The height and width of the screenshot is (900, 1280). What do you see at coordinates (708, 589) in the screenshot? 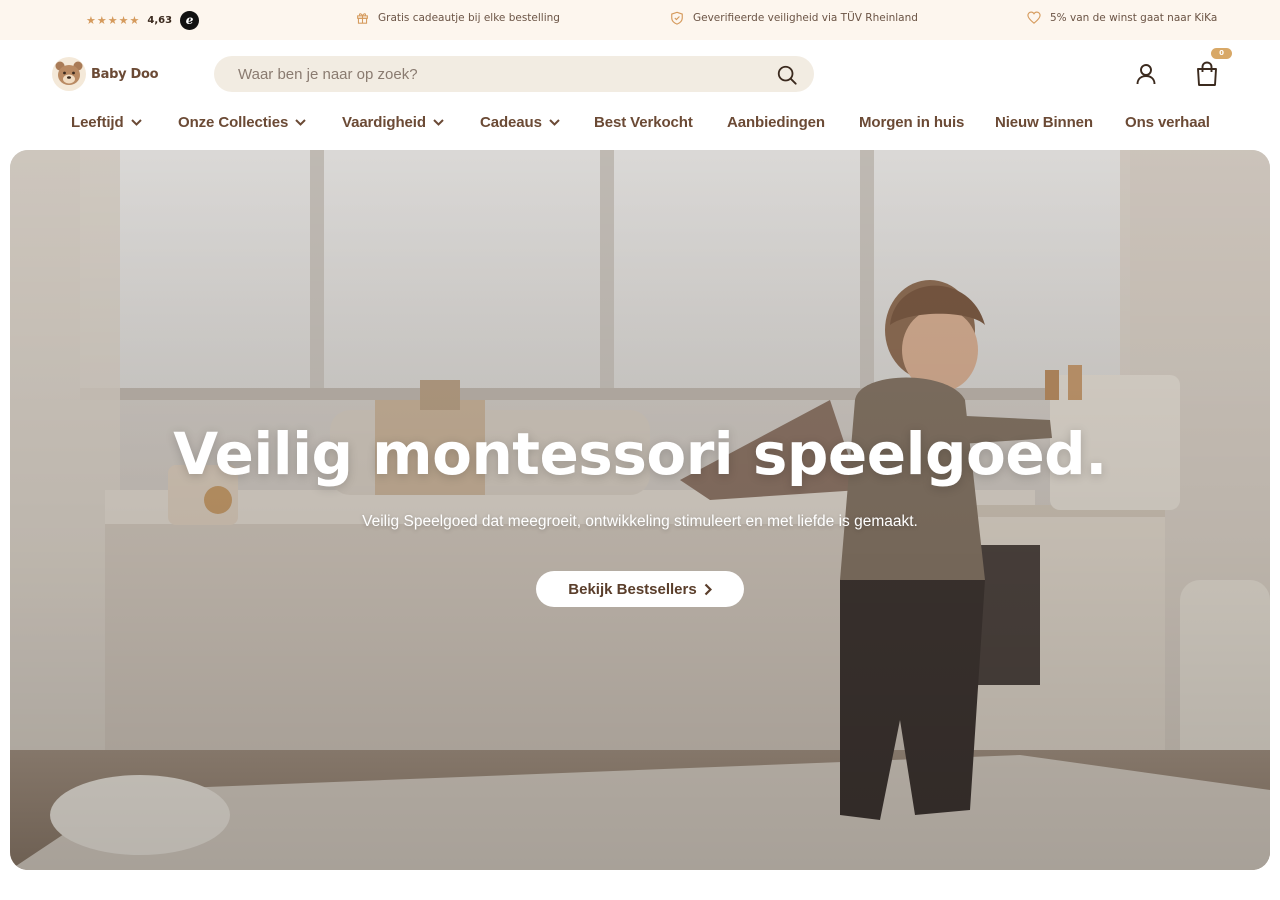
I see `chevron-right-icon` at bounding box center [708, 589].